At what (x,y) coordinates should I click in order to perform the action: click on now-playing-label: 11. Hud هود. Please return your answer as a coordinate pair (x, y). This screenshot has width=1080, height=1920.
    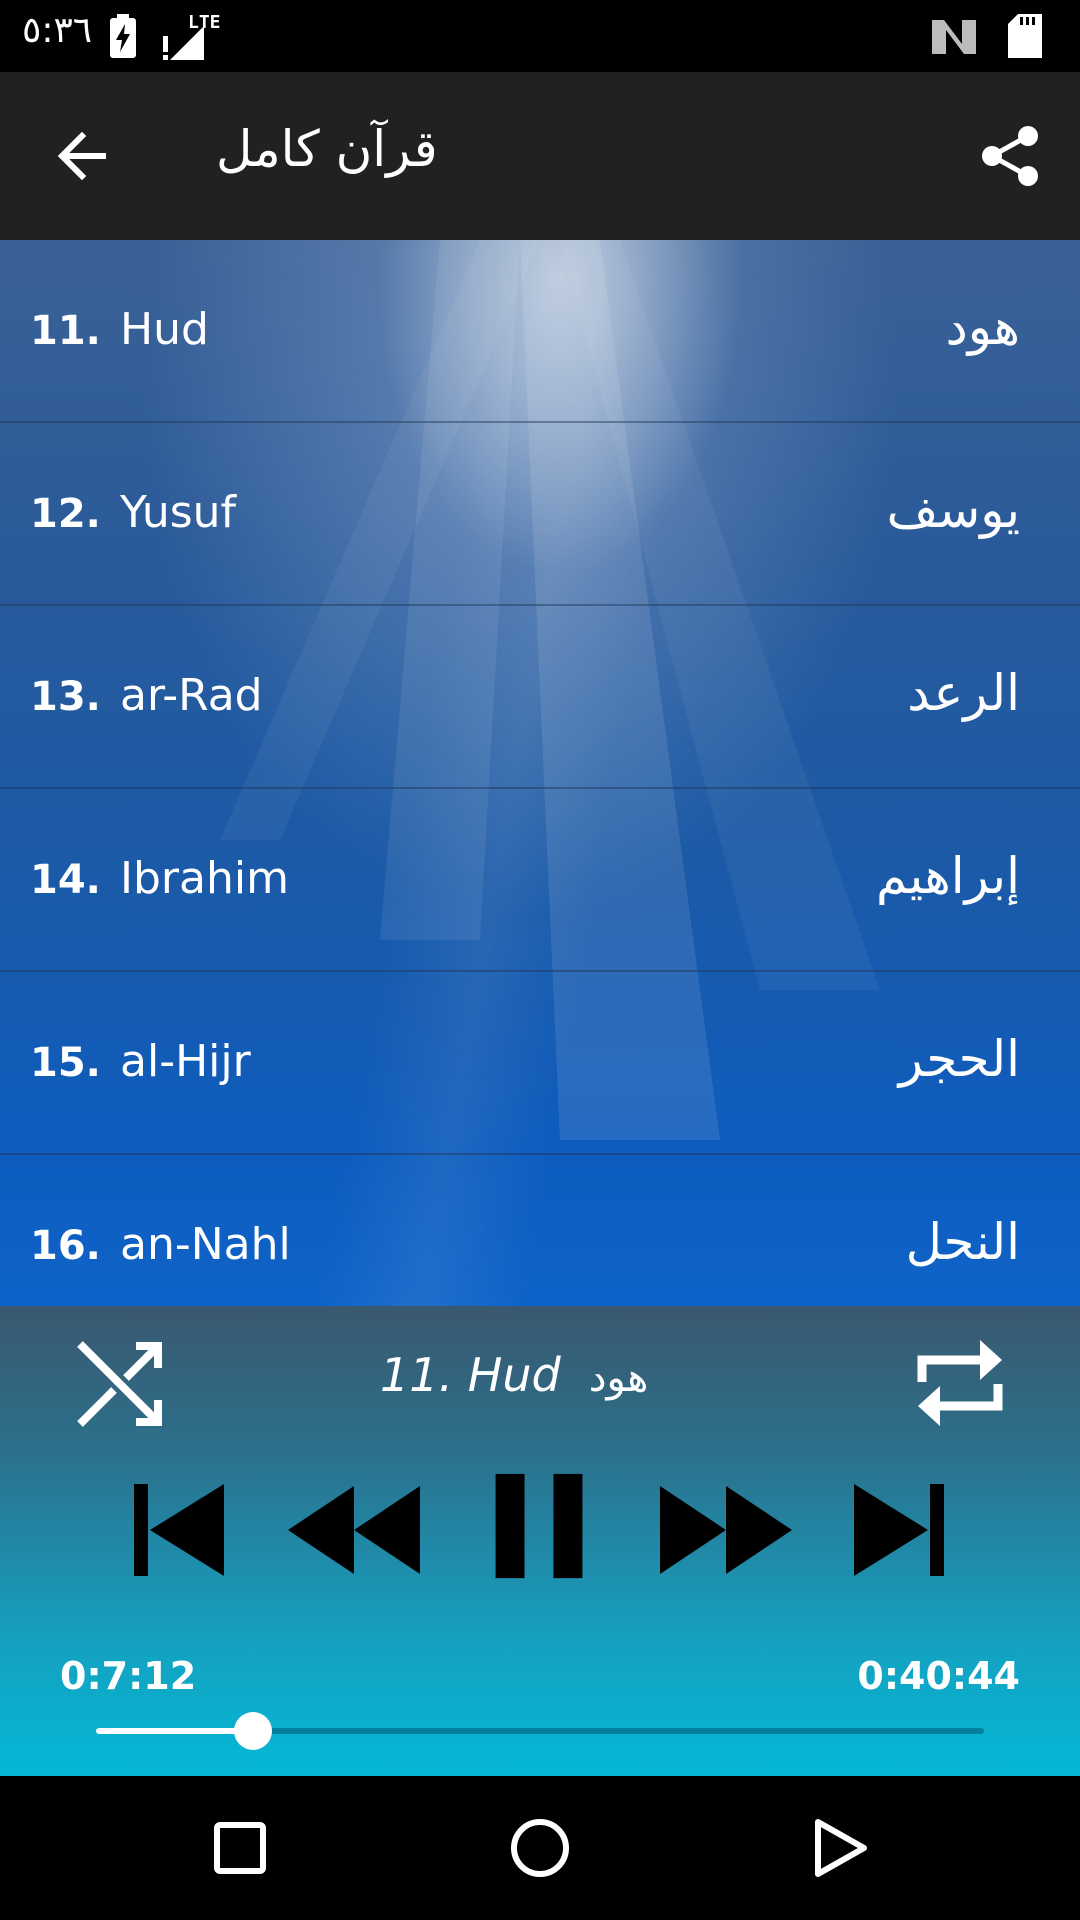
    Looking at the image, I should click on (514, 1375).